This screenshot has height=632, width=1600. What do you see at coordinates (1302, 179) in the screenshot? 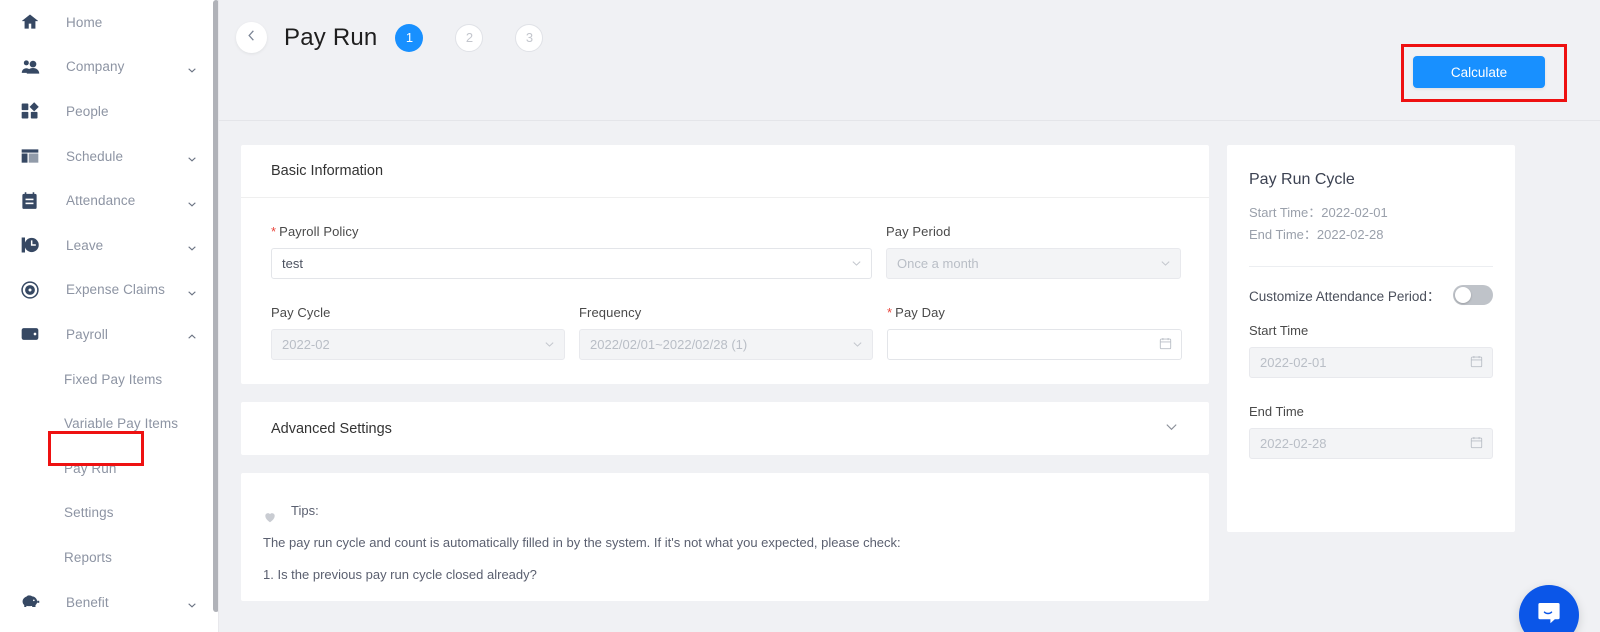
I see `pay-run-cycle-title: Pay Run Cycle` at bounding box center [1302, 179].